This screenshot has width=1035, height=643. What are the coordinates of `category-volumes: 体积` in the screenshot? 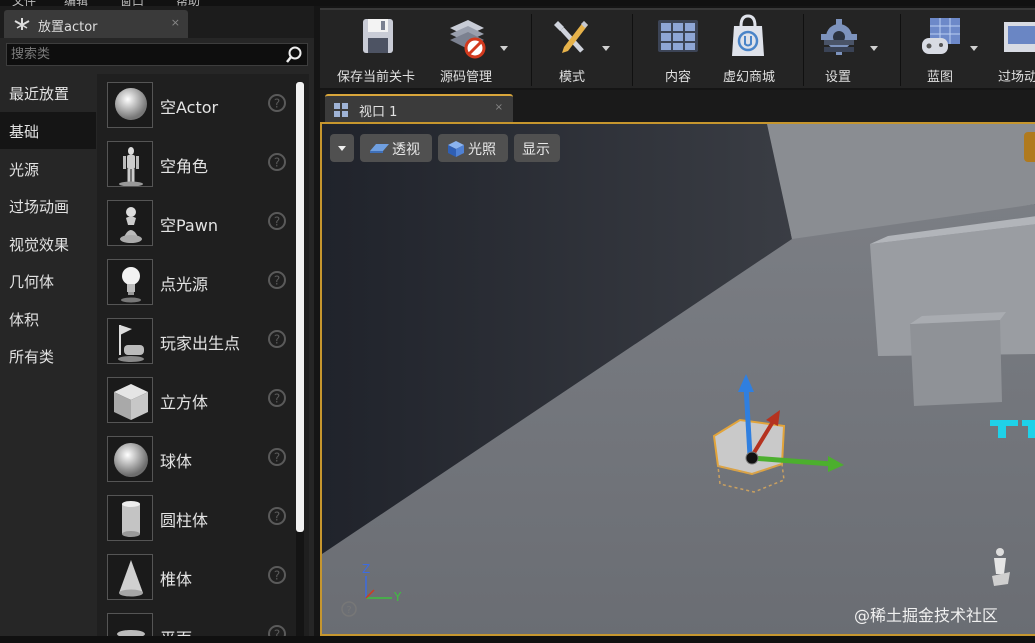 It's located at (48, 318).